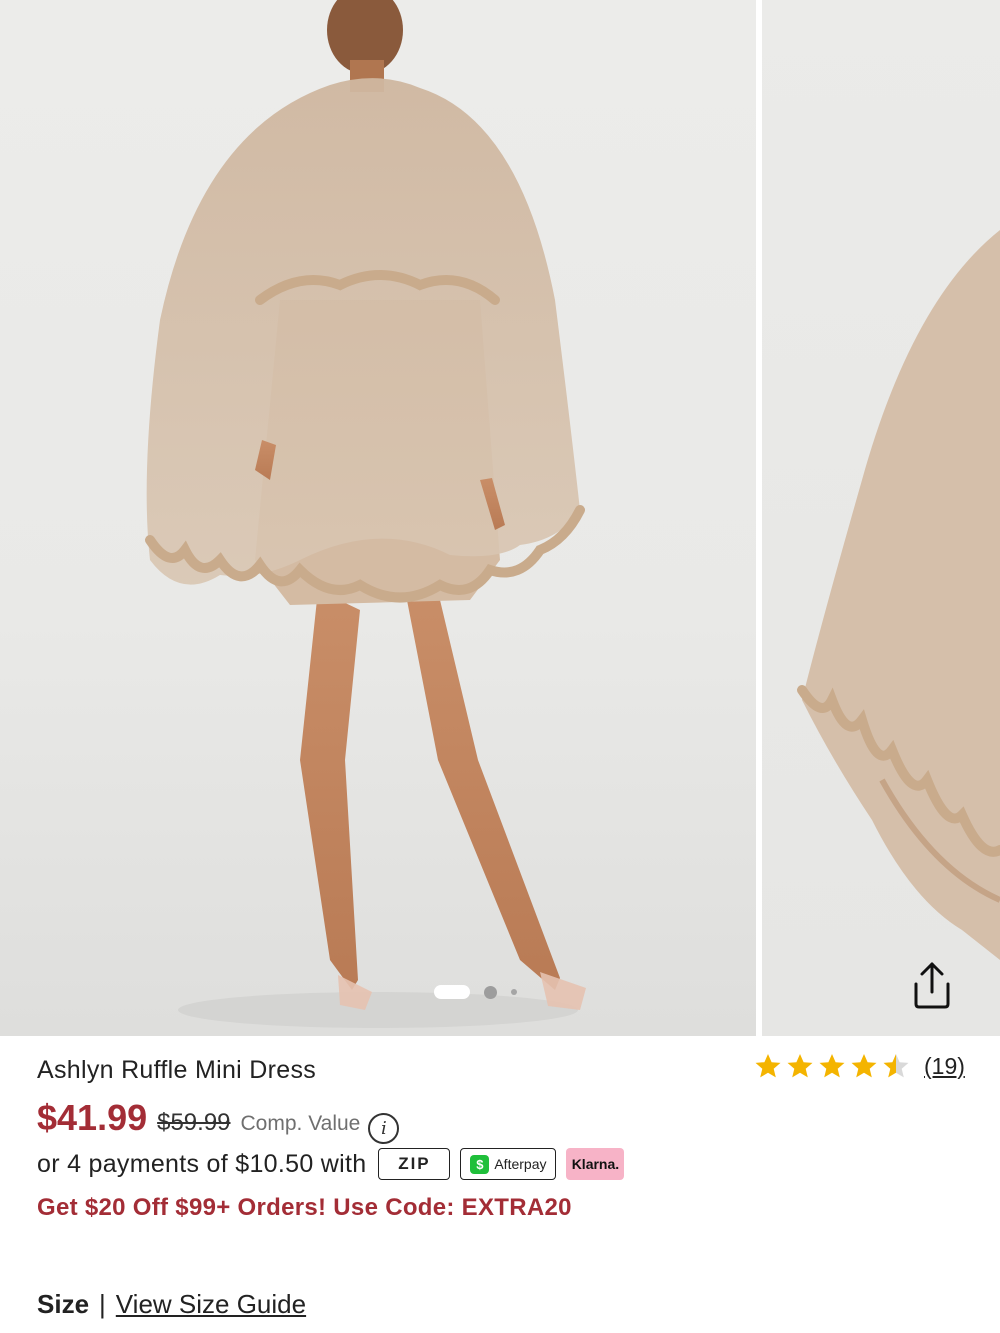 This screenshot has height=1333, width=1000. I want to click on info-icon: i, so click(384, 1128).